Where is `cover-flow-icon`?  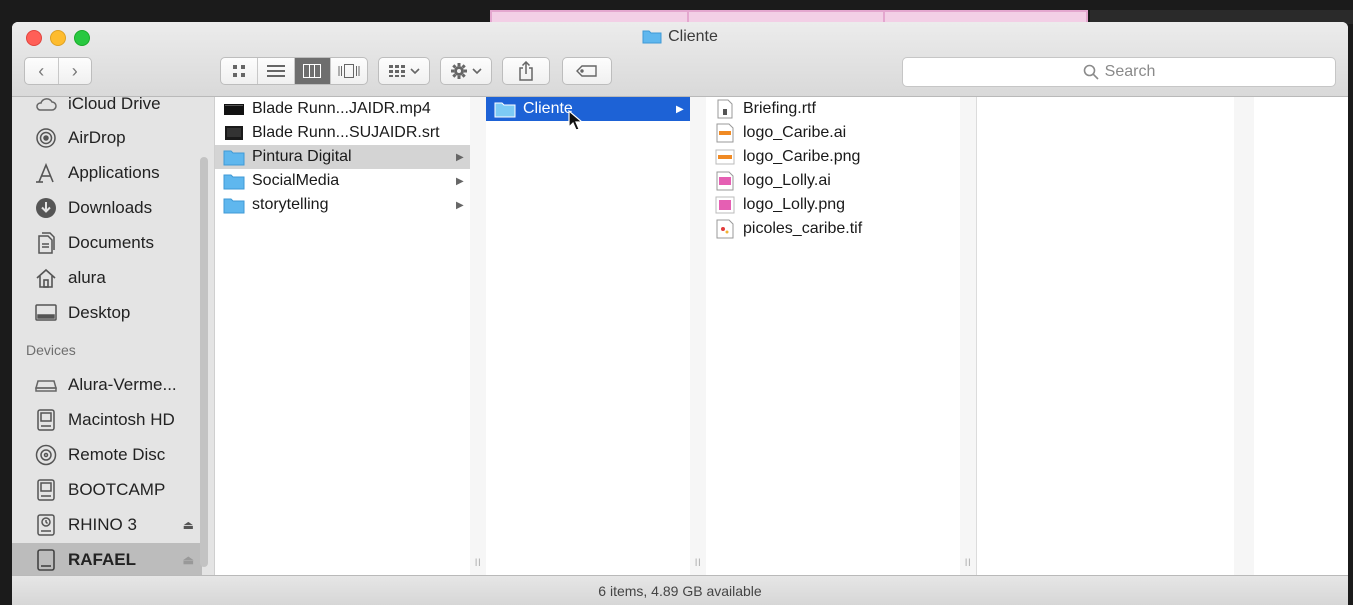 cover-flow-icon is located at coordinates (349, 71).